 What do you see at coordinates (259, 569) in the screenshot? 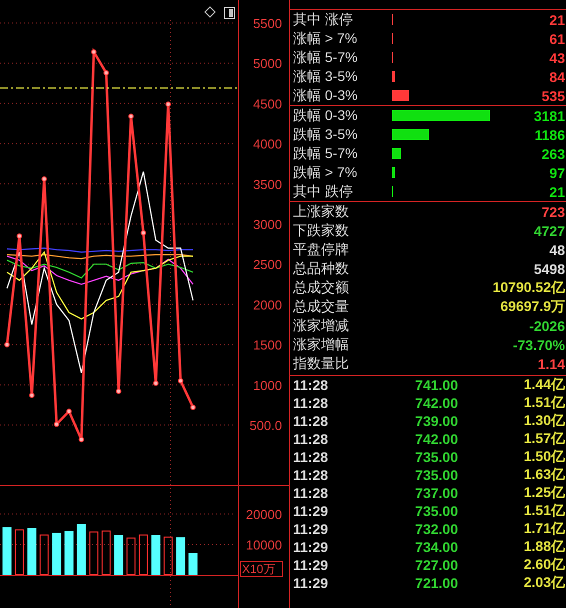
I see `y-axis-title: X10万` at bounding box center [259, 569].